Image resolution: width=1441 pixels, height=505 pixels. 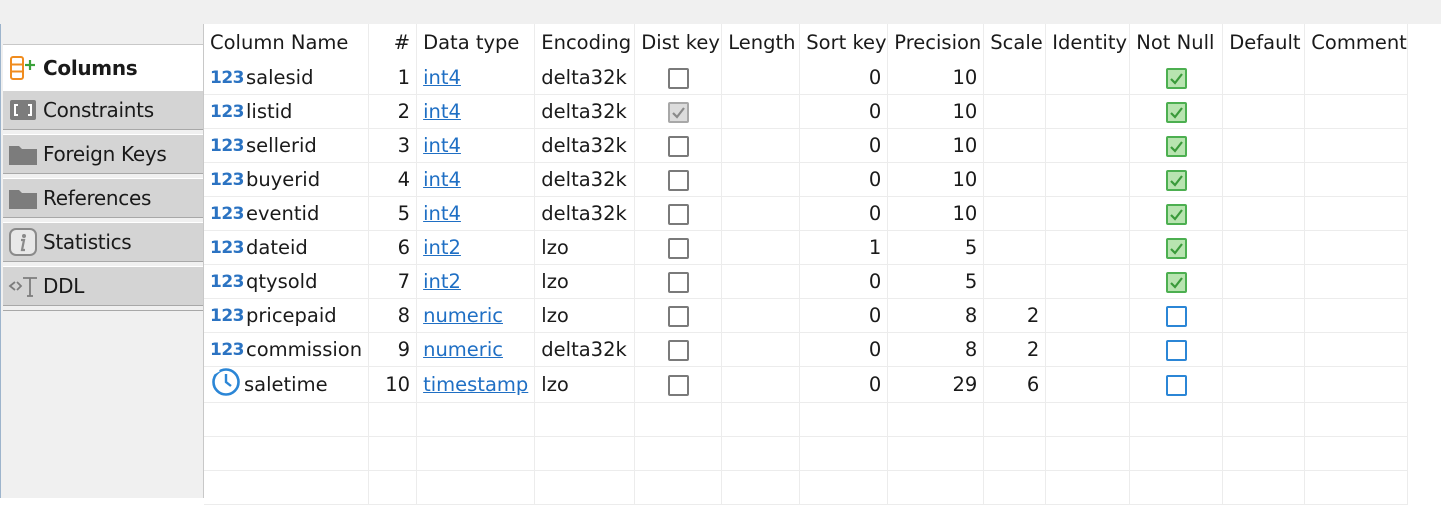 I want to click on cell-column-name: 123 eventid, so click(x=287, y=213).